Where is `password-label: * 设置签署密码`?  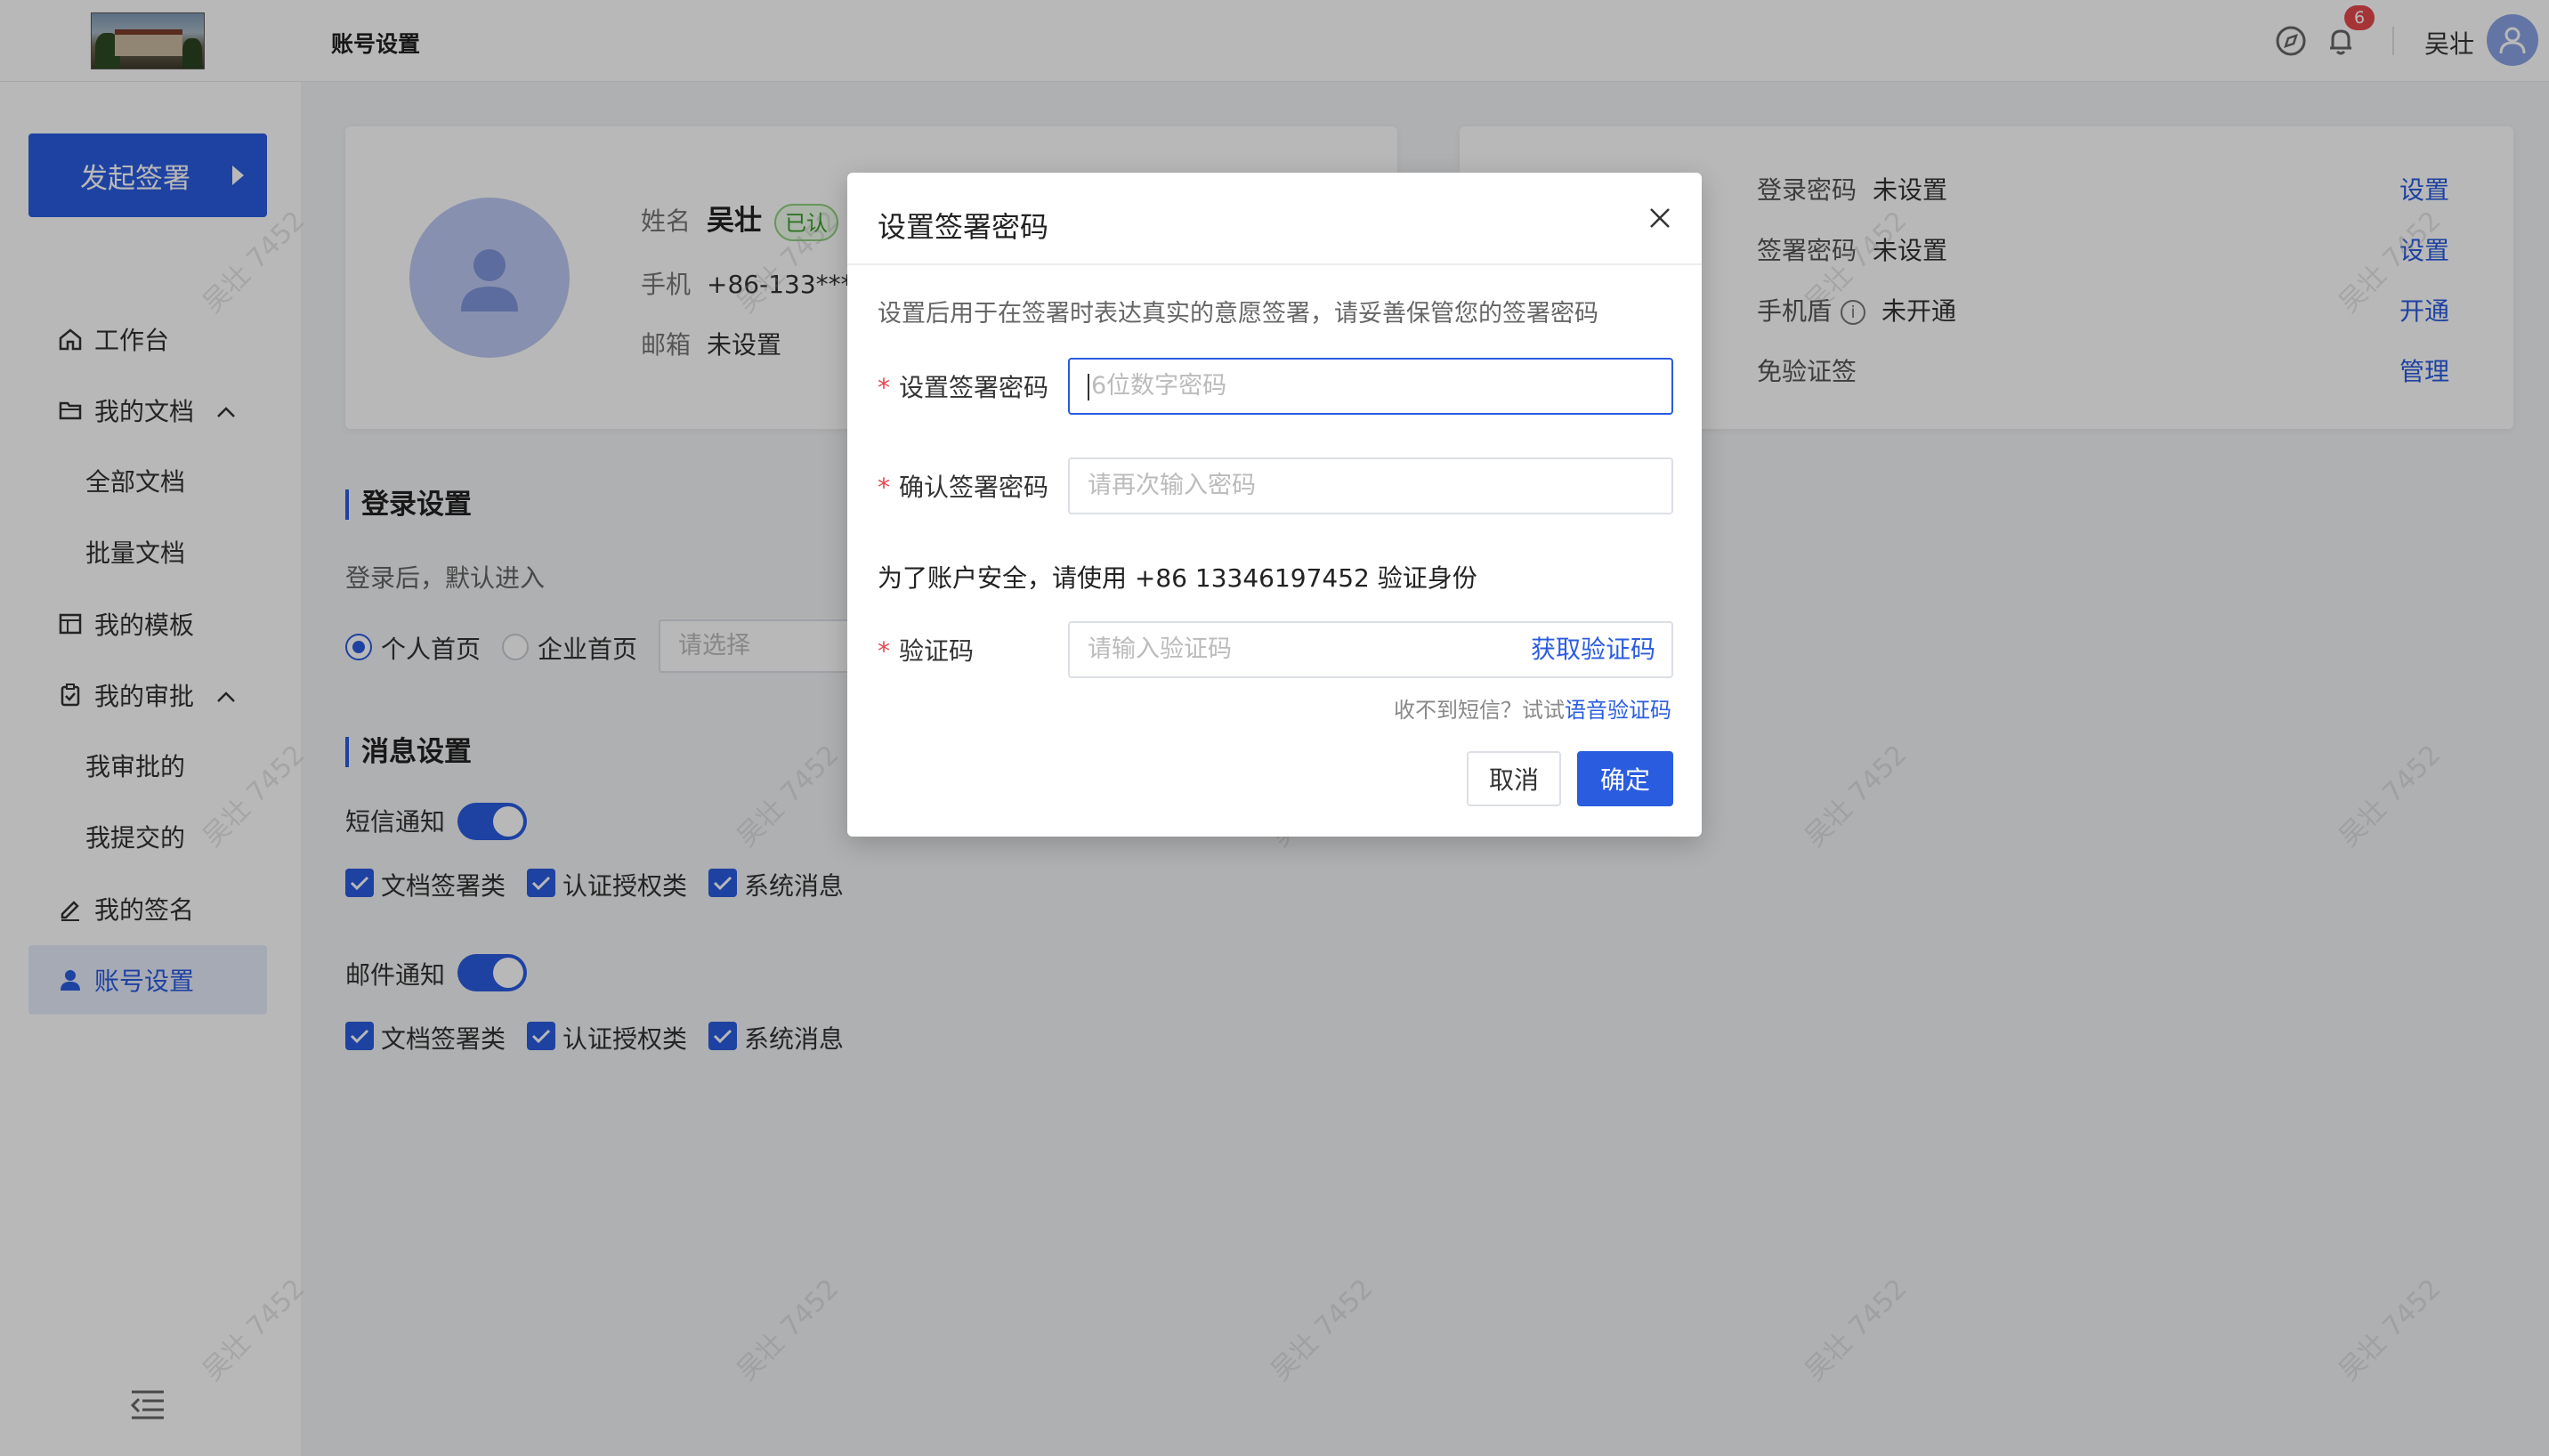 password-label: * 设置签署密码 is located at coordinates (964, 387).